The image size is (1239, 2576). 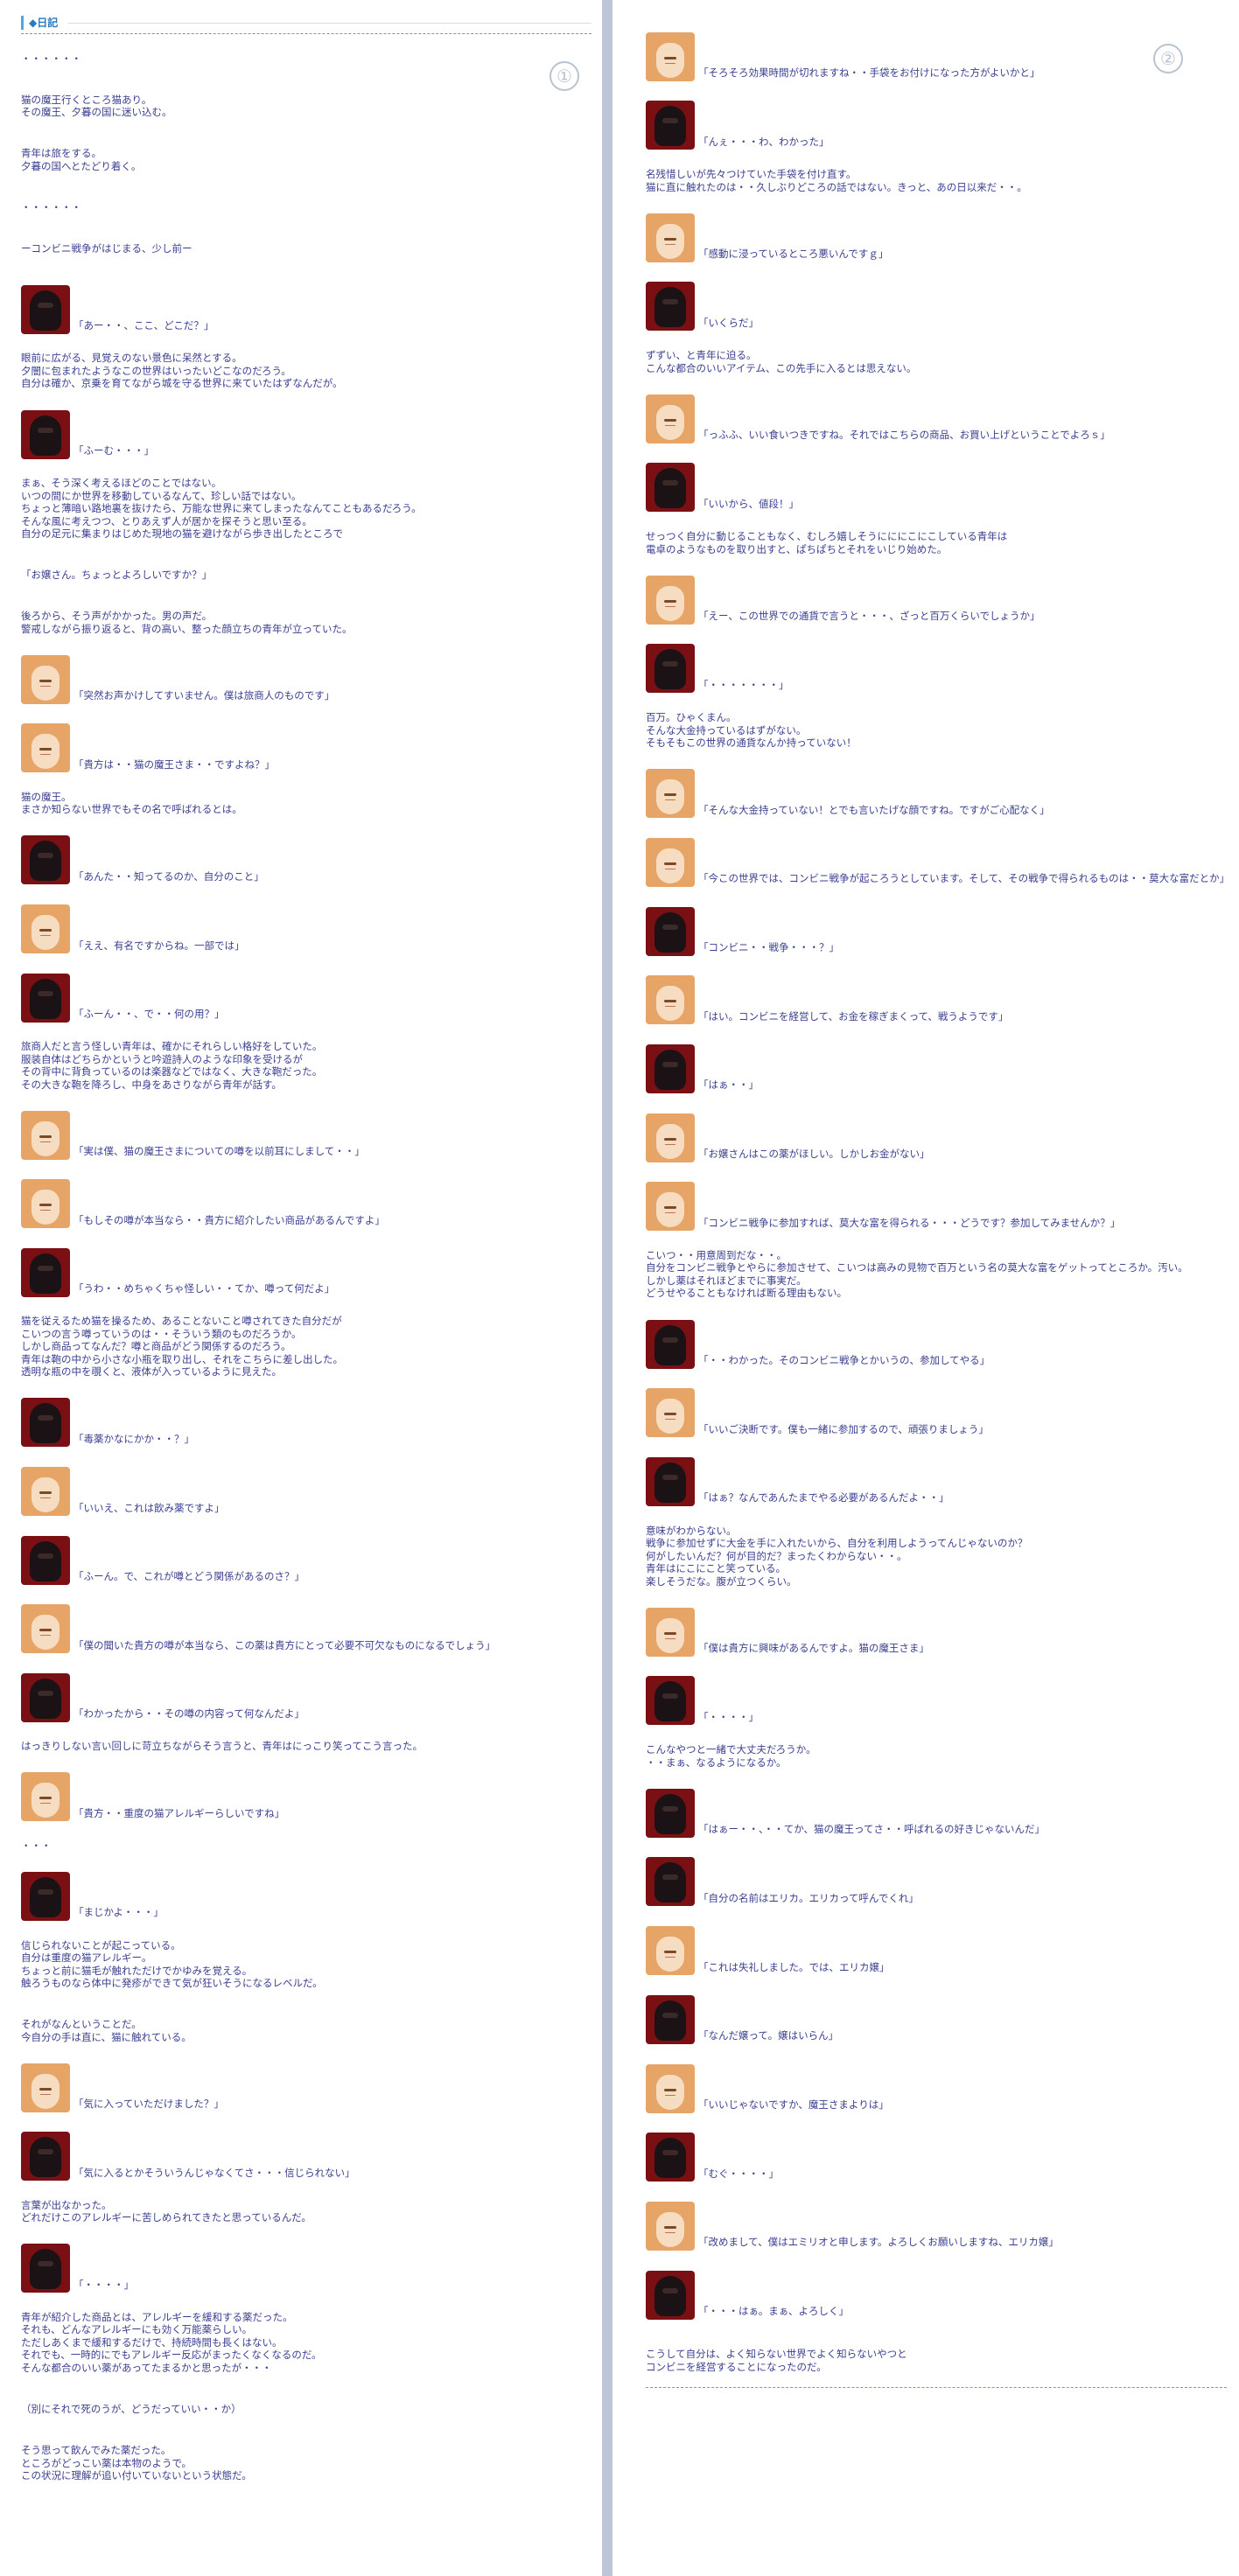 What do you see at coordinates (793, 254) in the screenshot?
I see `dialogue-text: 「感動に浸っているところ悪いんですｇ」` at bounding box center [793, 254].